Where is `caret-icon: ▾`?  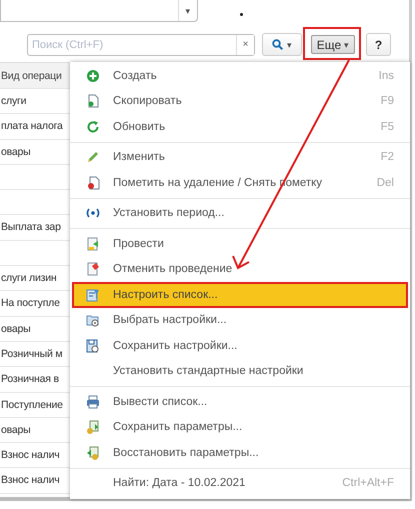 caret-icon: ▾ is located at coordinates (289, 45).